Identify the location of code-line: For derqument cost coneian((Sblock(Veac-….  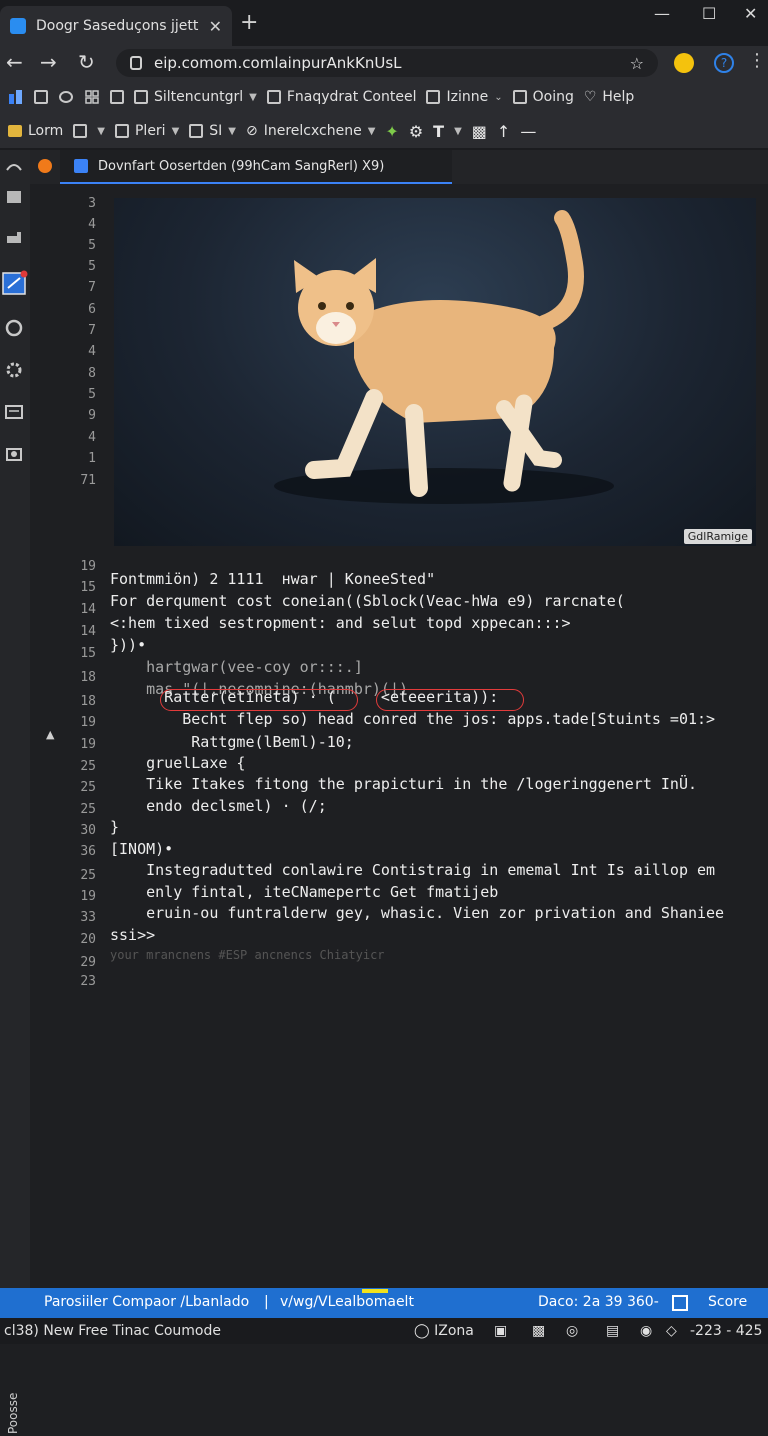
(439, 601).